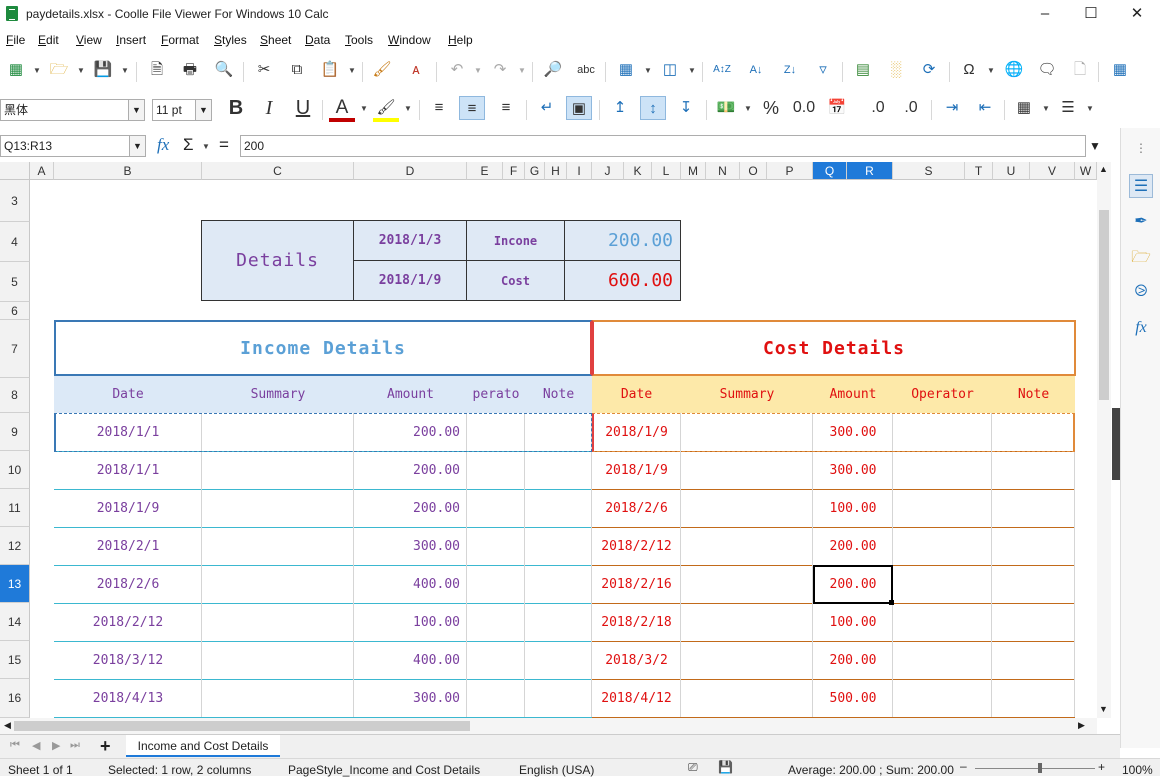 The width and height of the screenshot is (1160, 777). I want to click on menu-format: Format, so click(180, 40).